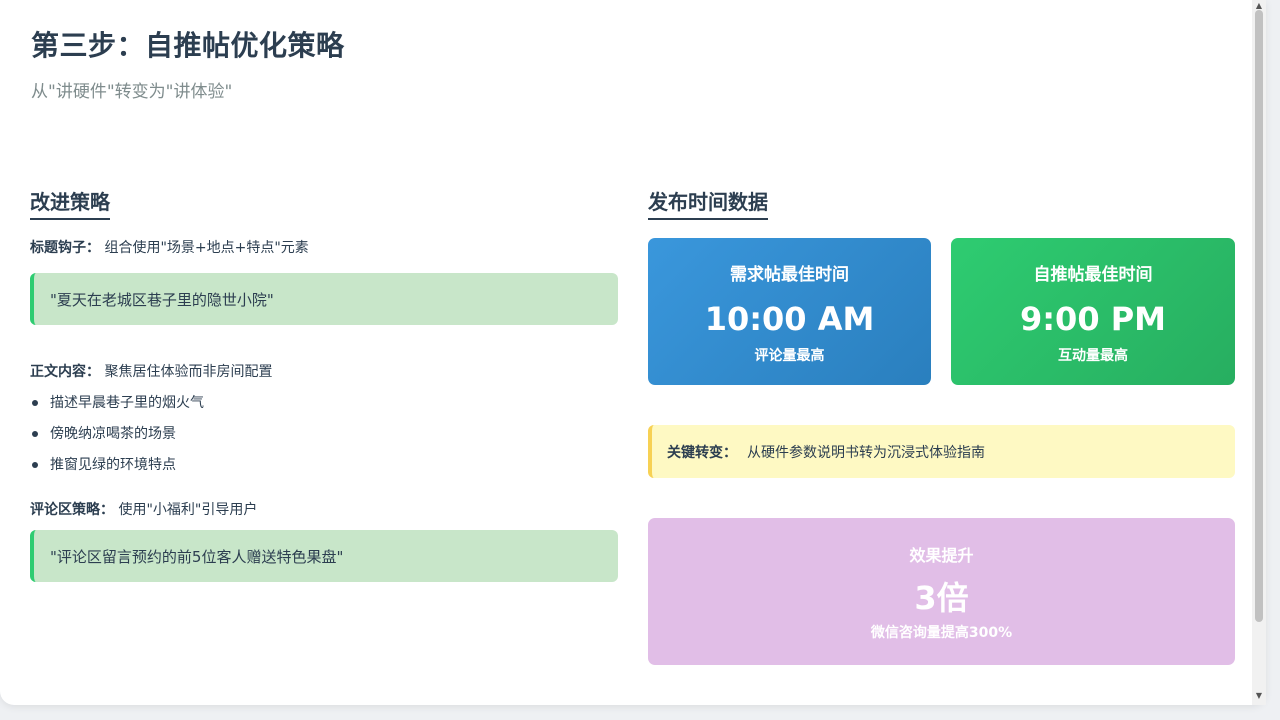  I want to click on effect-card: 效果提升 3倍 微信咨询量提高300%, so click(941, 591).